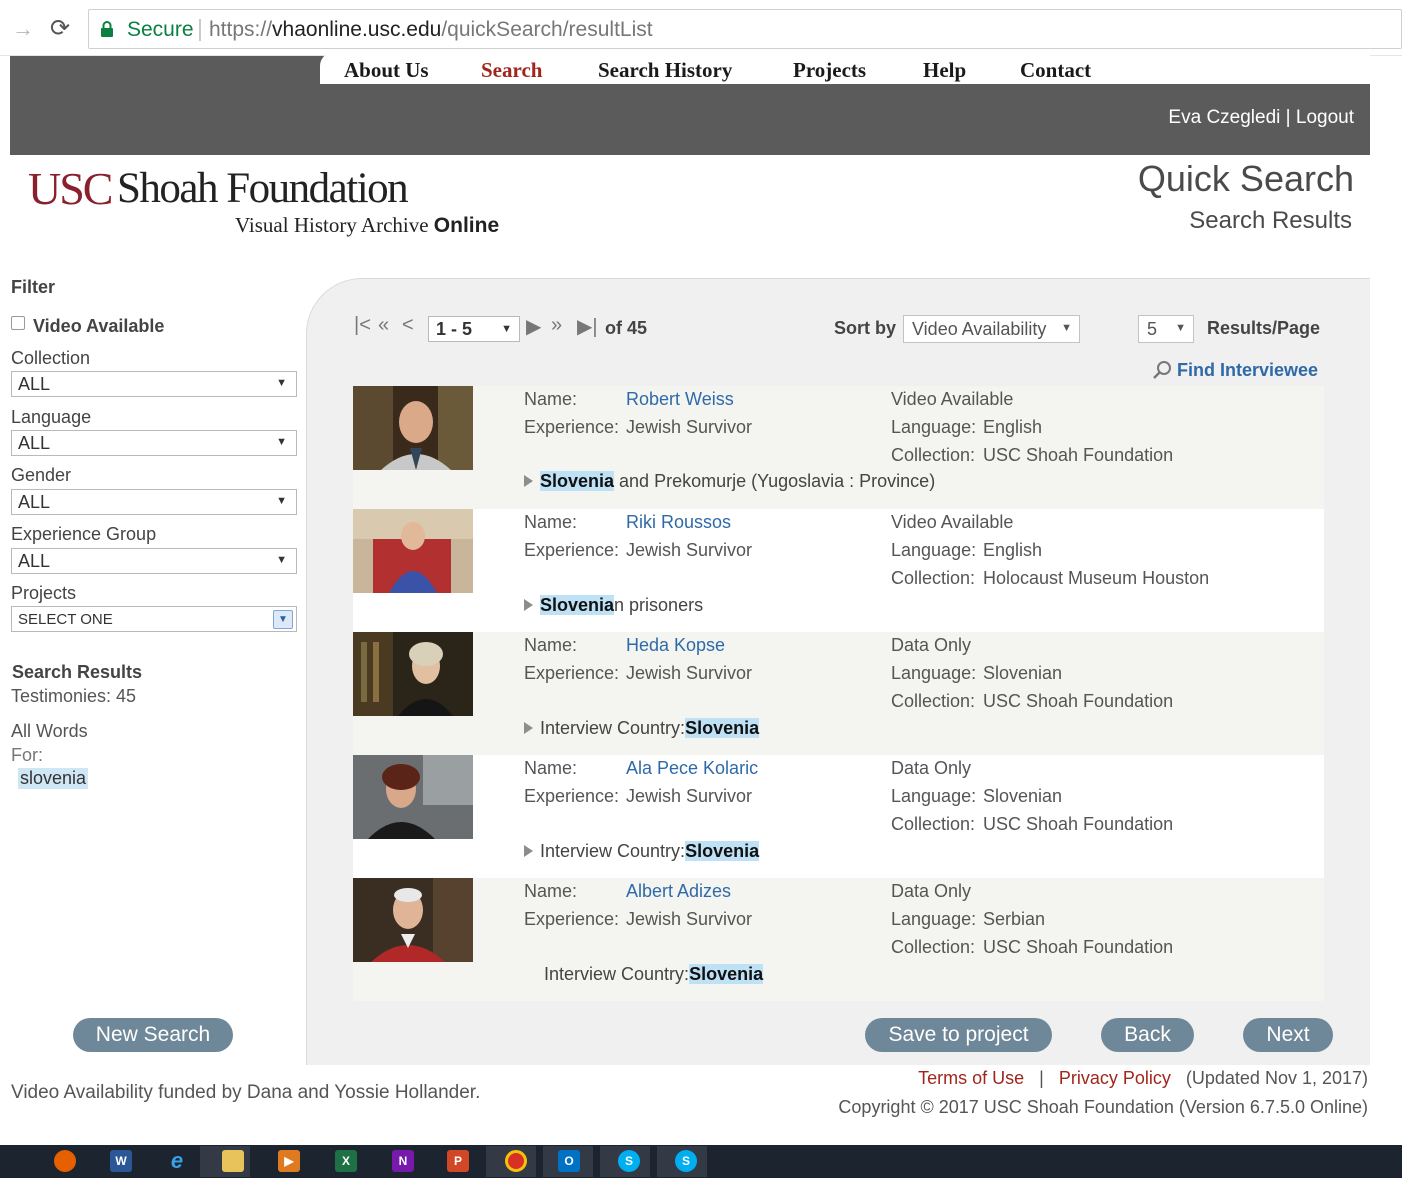  I want to click on result-snippet: Slovenian prisoners, so click(613, 605).